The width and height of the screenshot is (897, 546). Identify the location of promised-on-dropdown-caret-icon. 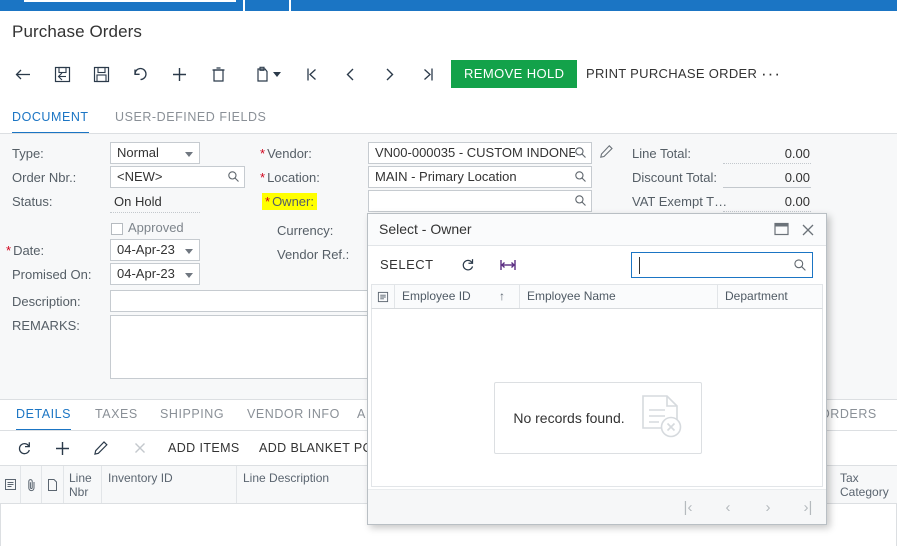
(189, 275).